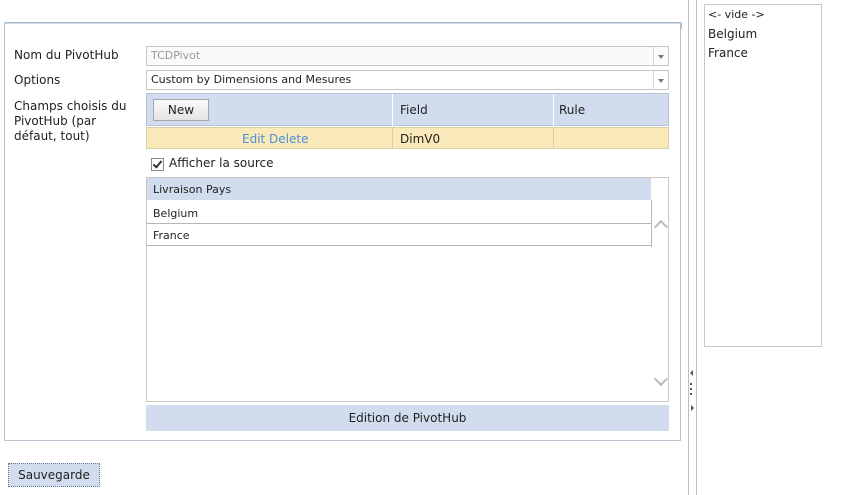  I want to click on list-item: <- vide ->, so click(736, 14).